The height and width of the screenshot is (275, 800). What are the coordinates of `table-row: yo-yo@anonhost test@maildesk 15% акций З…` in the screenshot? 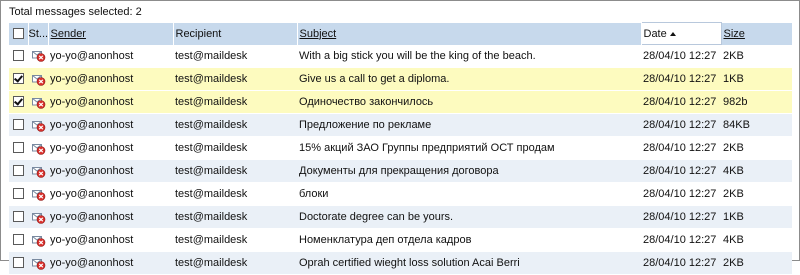 It's located at (400, 148).